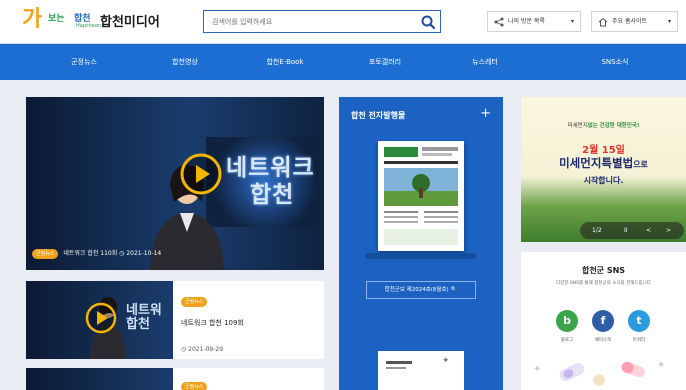  I want to click on nav-item-photo-gallery: 포토갤러리, so click(385, 62).